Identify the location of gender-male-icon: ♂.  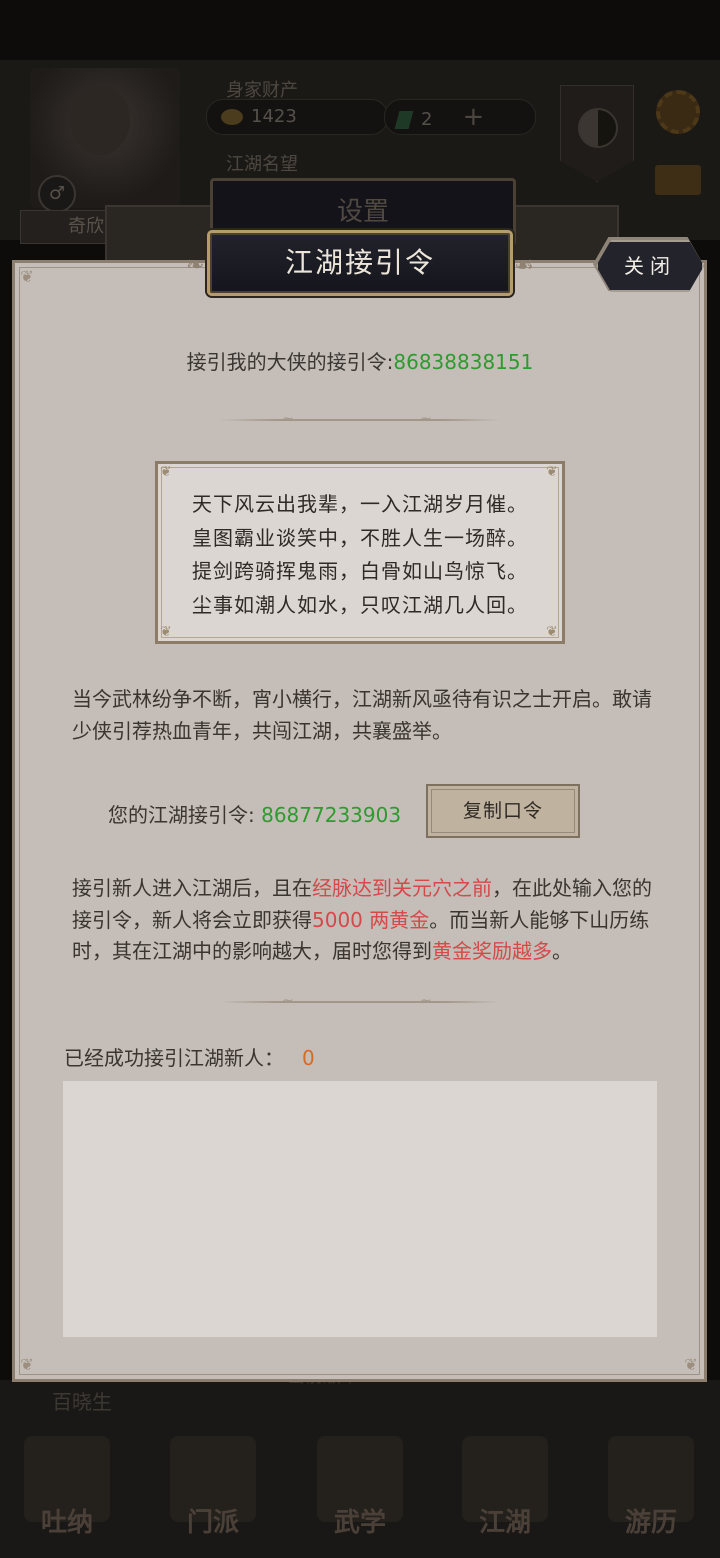
(57, 194).